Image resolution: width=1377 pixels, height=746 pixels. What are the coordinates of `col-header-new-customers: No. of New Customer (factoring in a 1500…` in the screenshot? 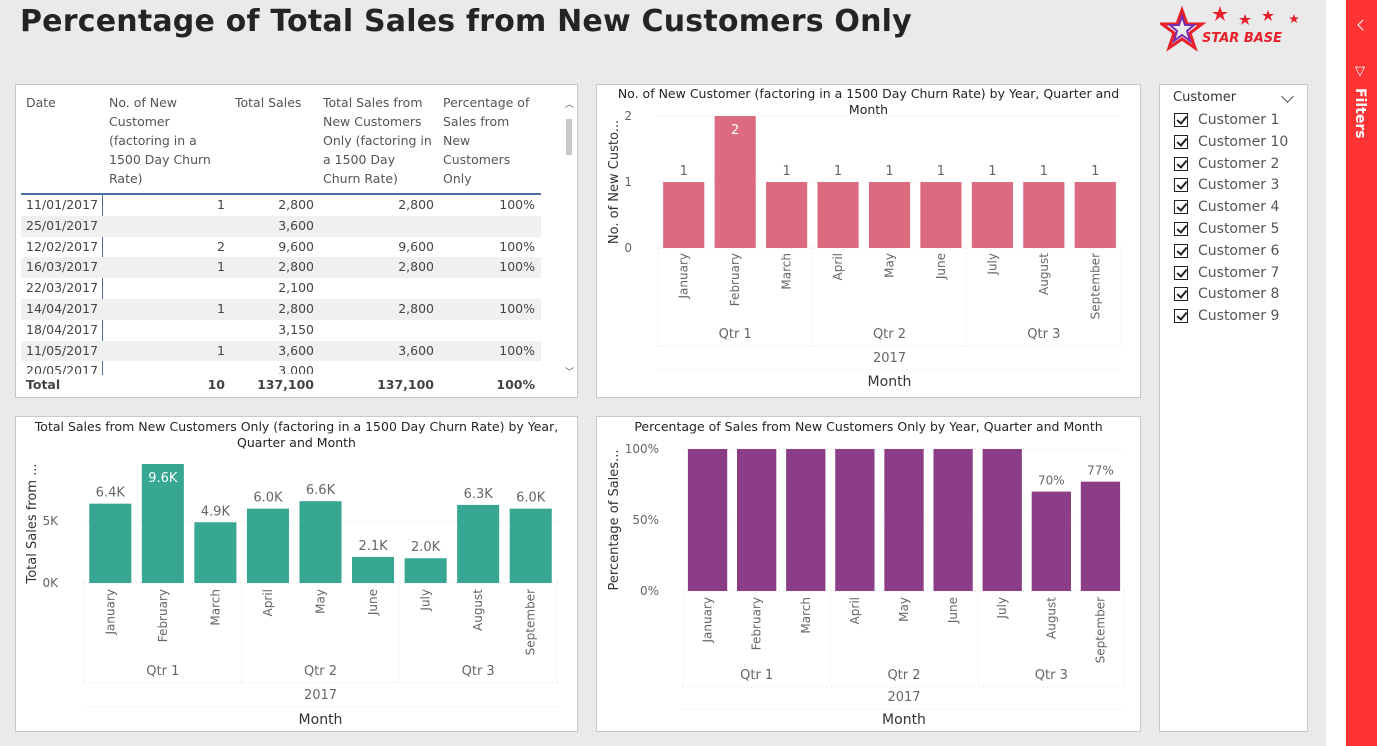 It's located at (165, 140).